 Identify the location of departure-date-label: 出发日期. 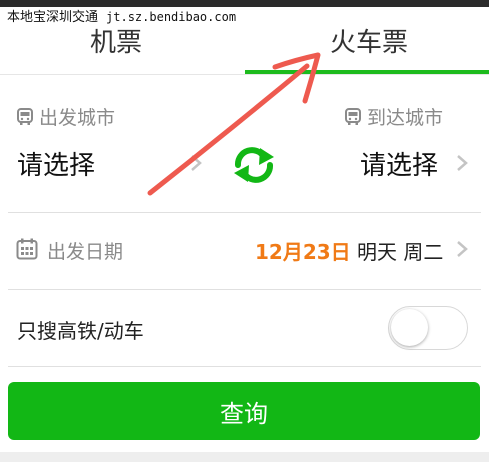
(85, 252).